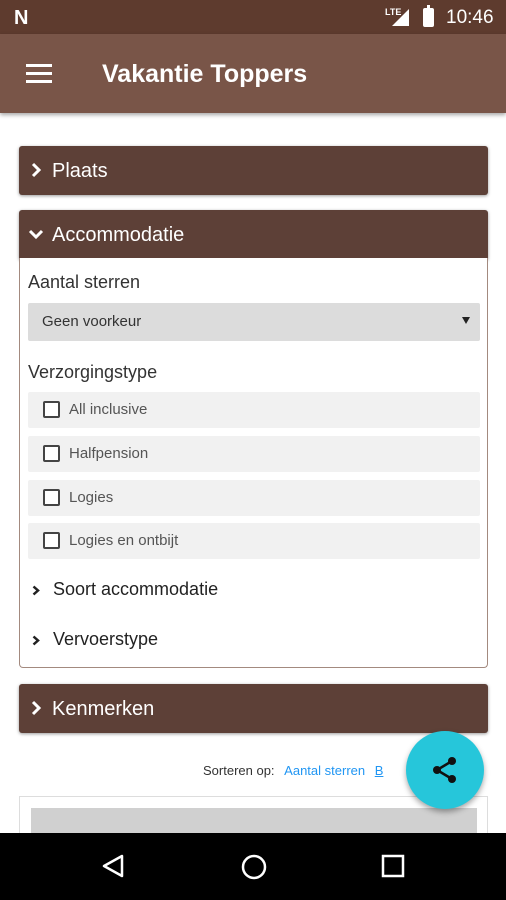 The image size is (506, 900). Describe the element at coordinates (205, 74) in the screenshot. I see `app-title: Vakantie Toppers` at that location.